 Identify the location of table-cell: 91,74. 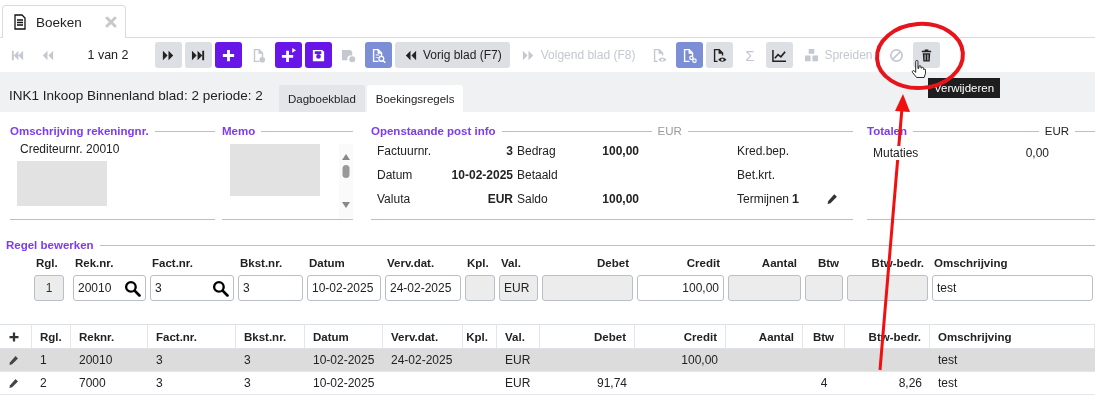
(611, 383).